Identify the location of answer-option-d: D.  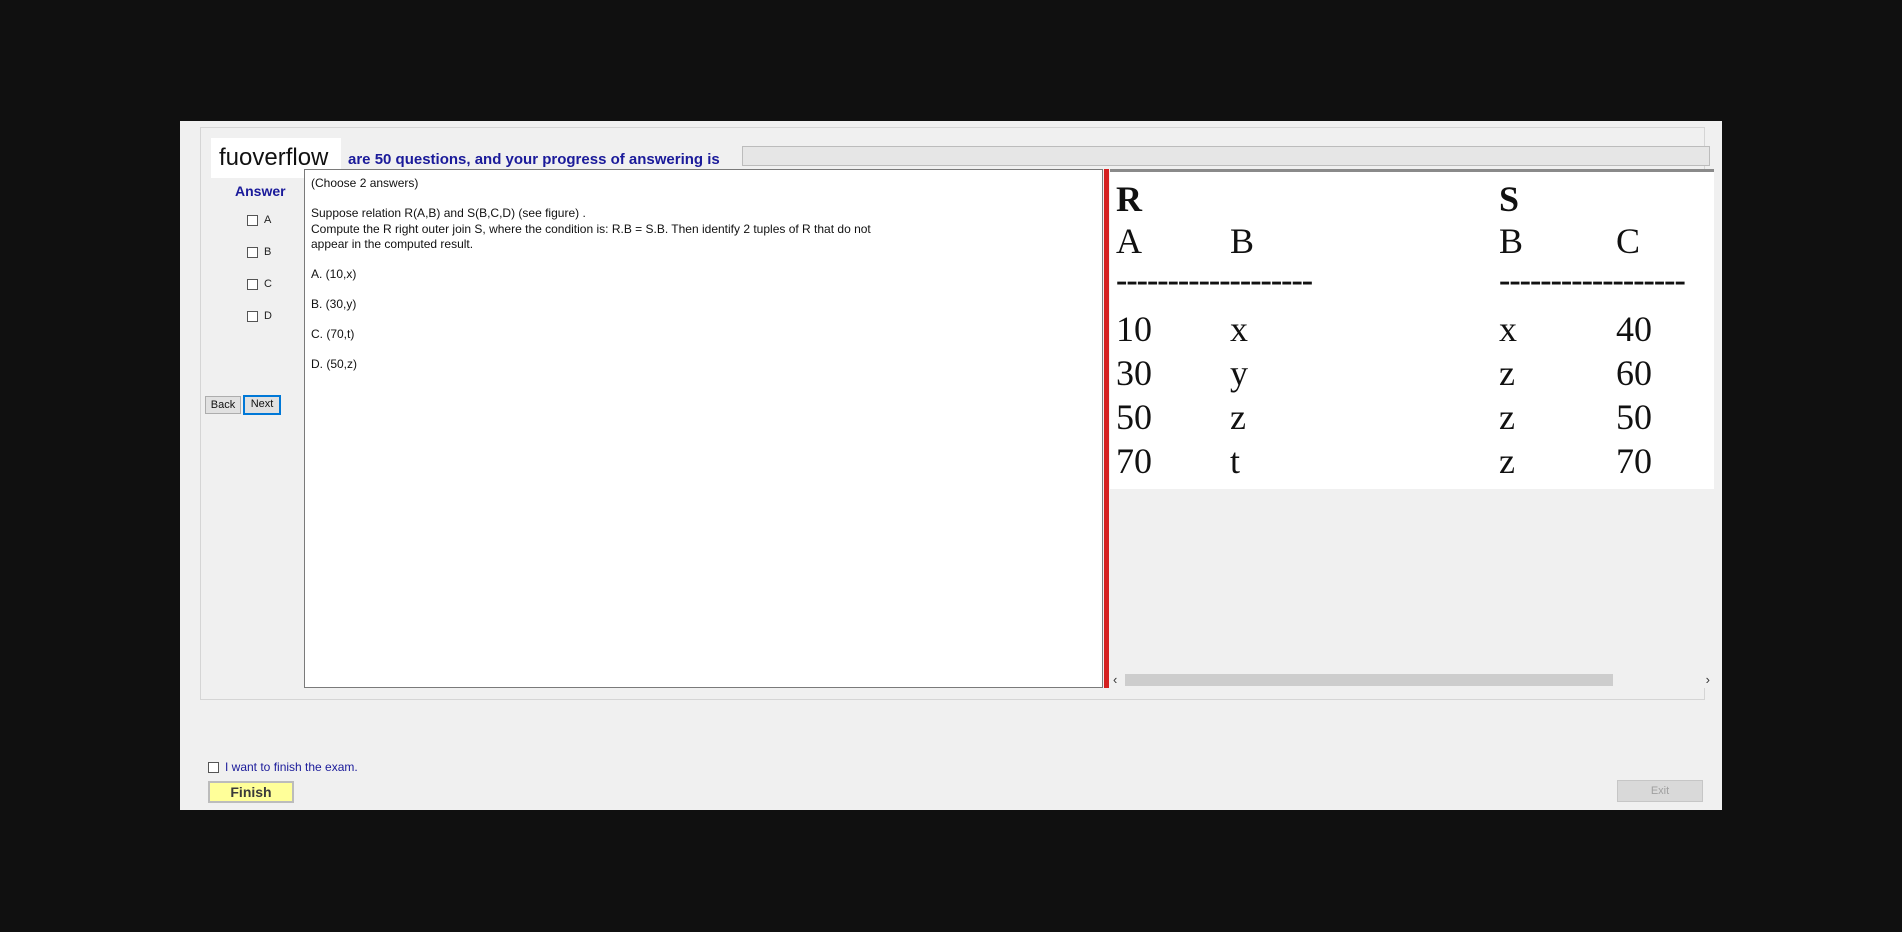
(259, 316).